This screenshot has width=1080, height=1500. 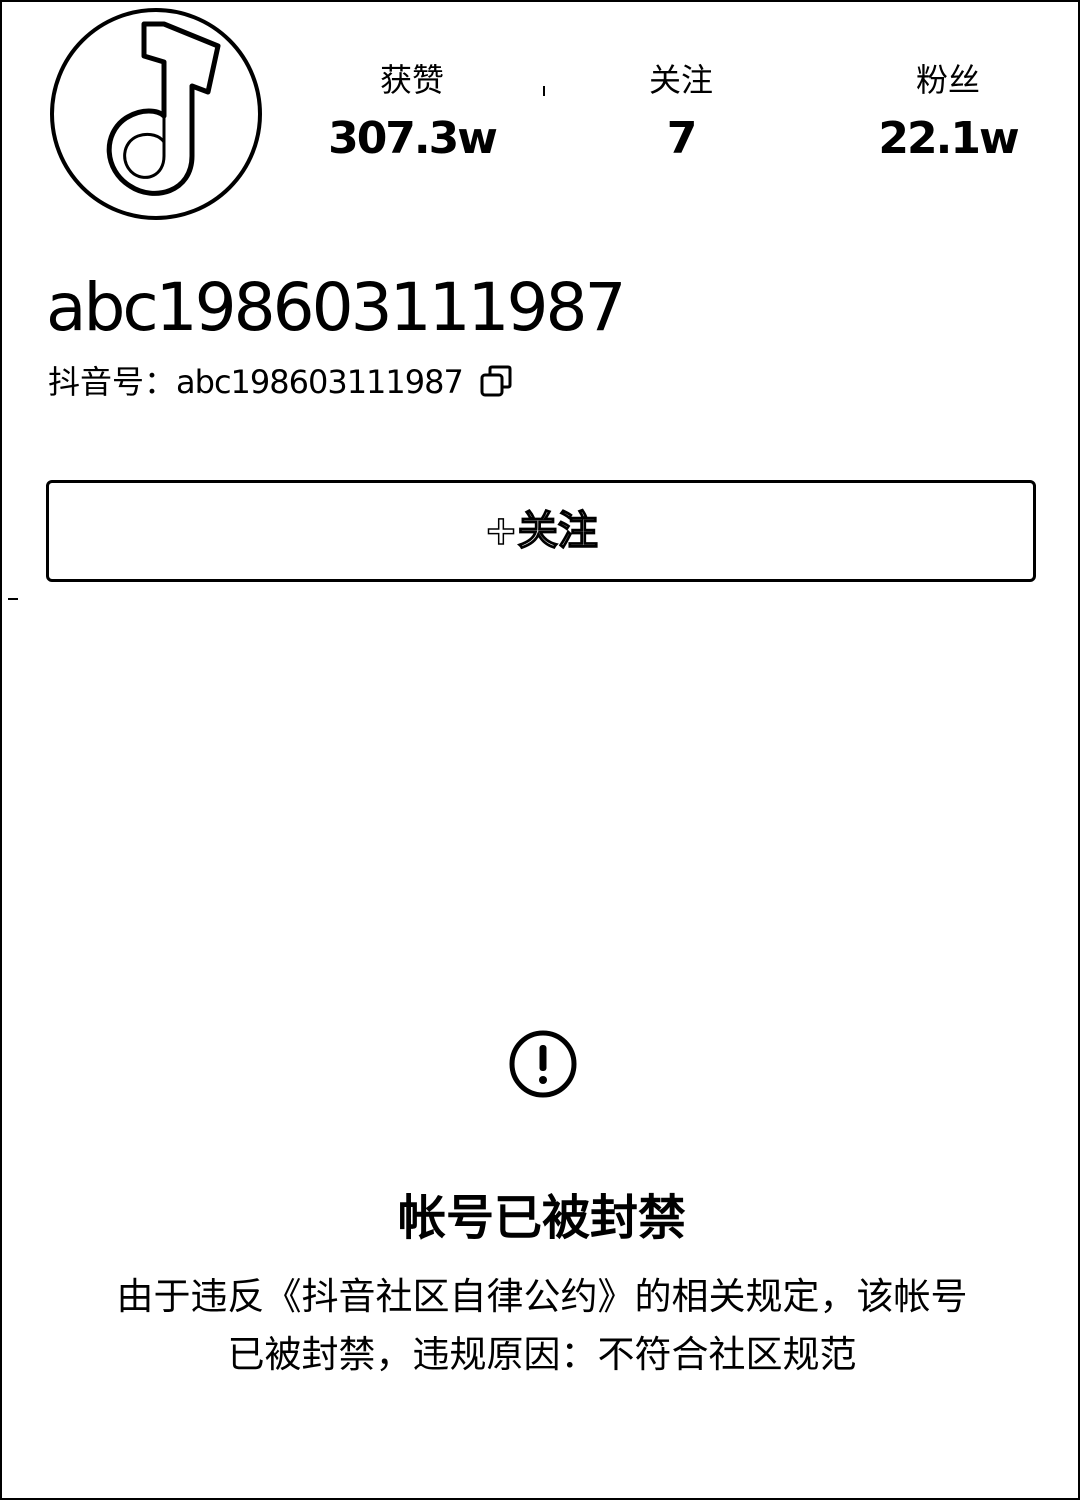 I want to click on avatar, so click(x=156, y=114).